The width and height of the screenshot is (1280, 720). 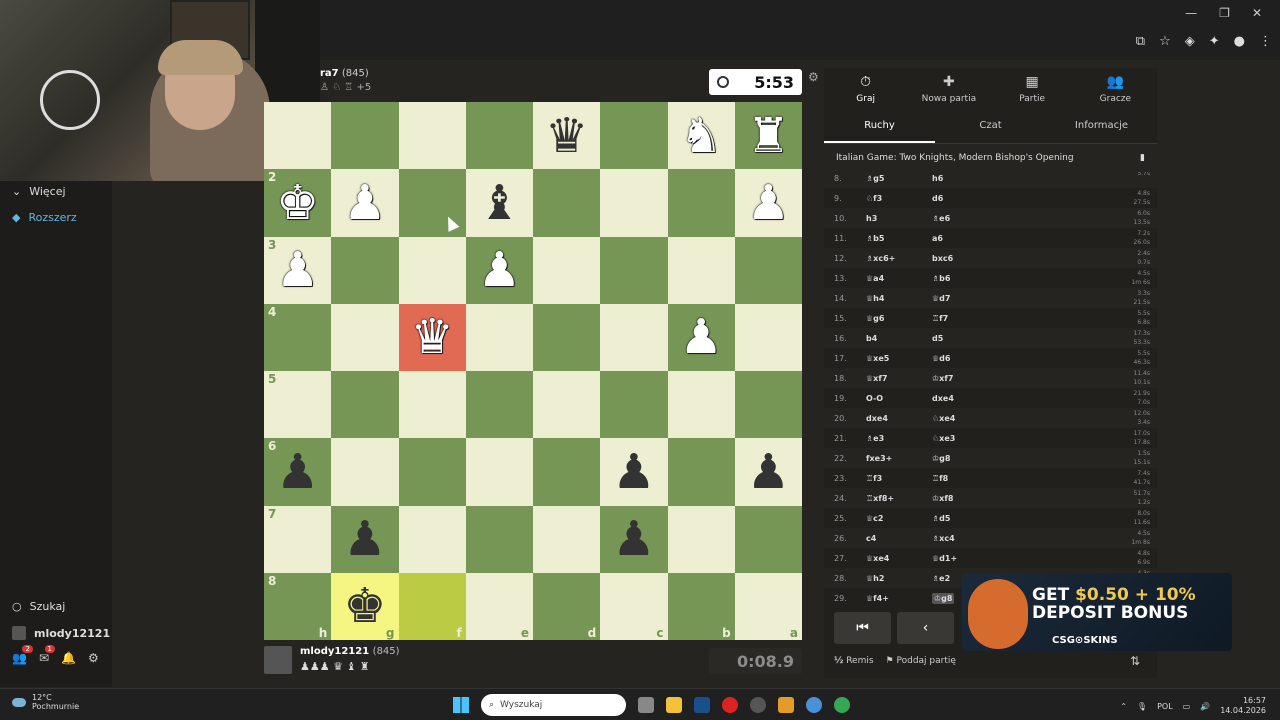 I want to click on black-move: ♗e6, so click(x=941, y=218).